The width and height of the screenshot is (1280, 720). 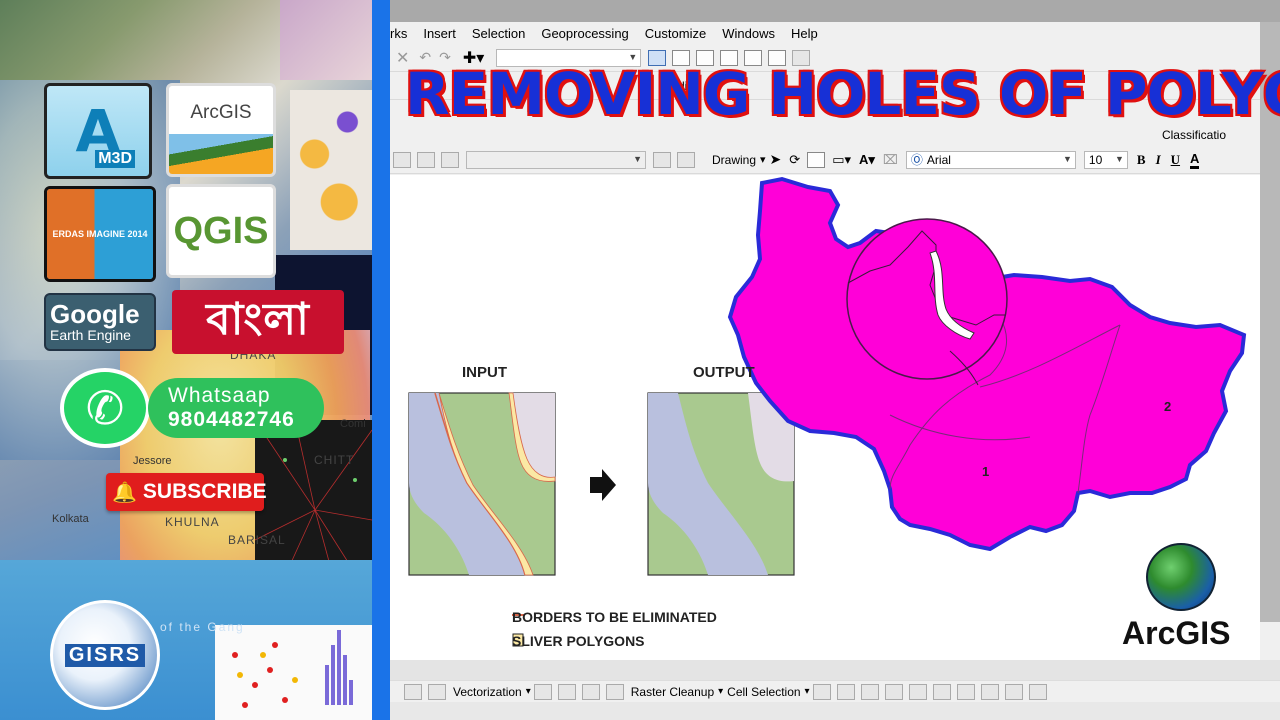 I want to click on map-label-chitt: CHITT, so click(x=334, y=460).